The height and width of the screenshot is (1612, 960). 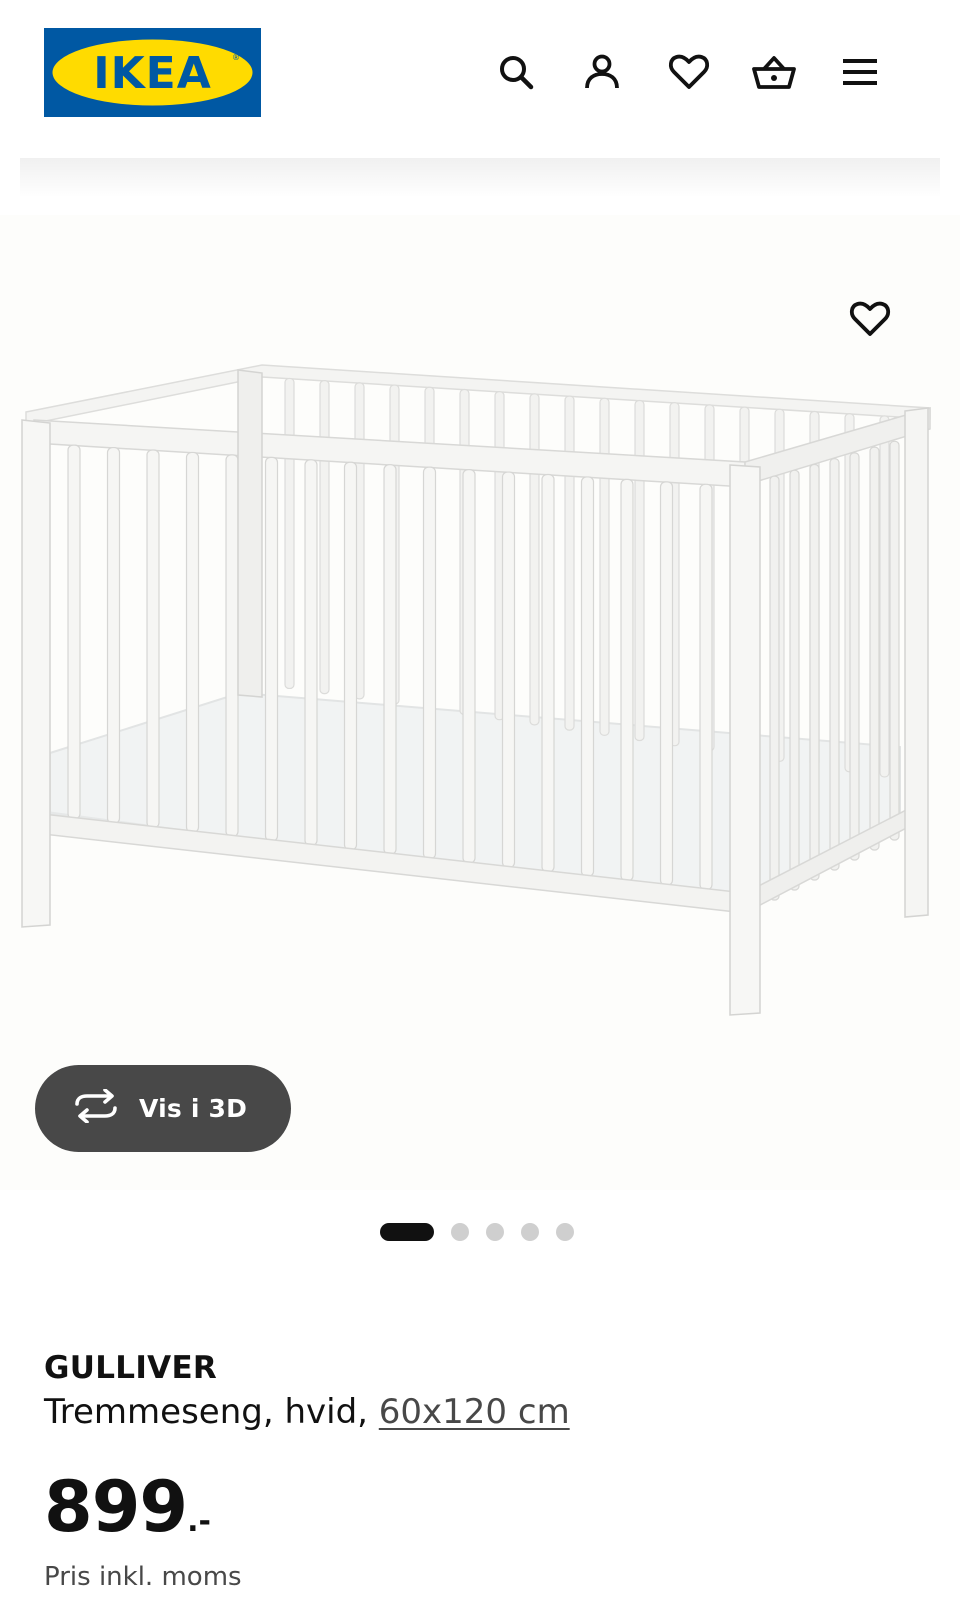 I want to click on product-description-text: Tremmeseng, hvid,, so click(x=211, y=1412).